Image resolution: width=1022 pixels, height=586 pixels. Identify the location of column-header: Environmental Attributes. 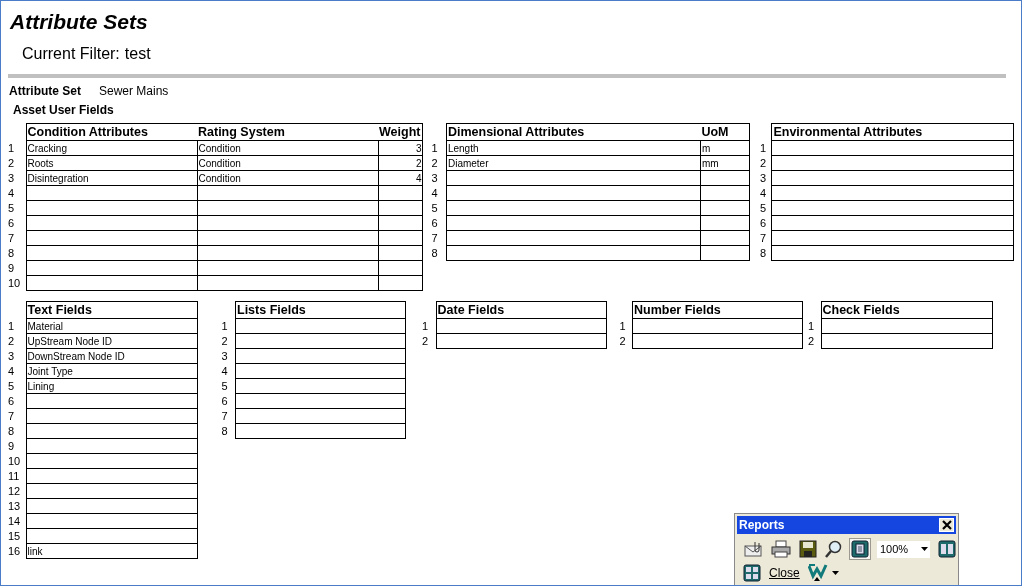
(892, 132).